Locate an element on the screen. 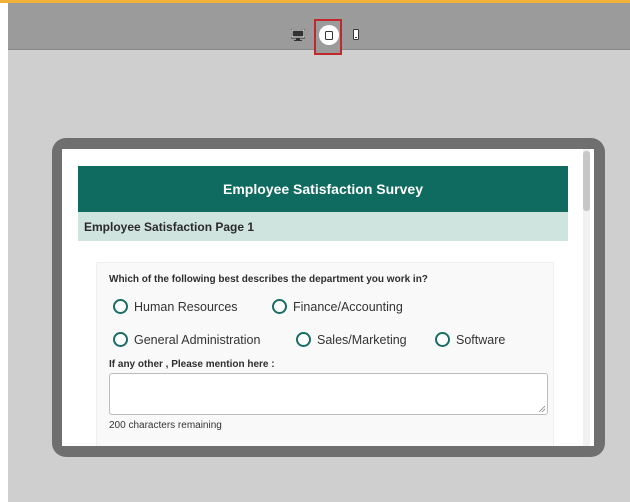 This screenshot has height=502, width=630. other-department-label: If any other , Please mention here : is located at coordinates (192, 364).